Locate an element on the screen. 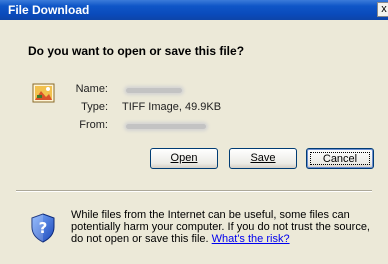 The height and width of the screenshot is (264, 388). security-shield-icon: ? is located at coordinates (43, 228).